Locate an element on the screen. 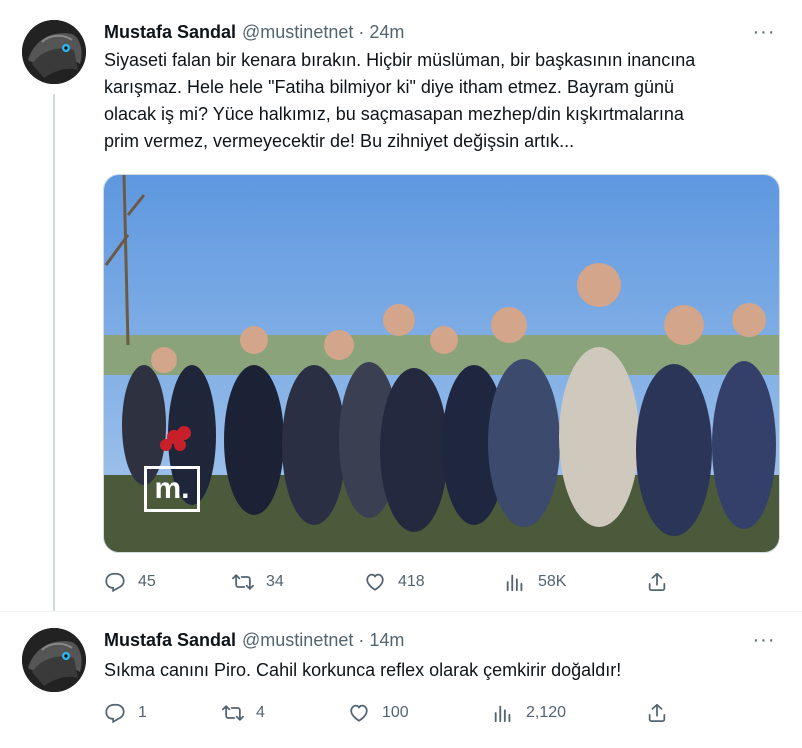  media-watermark-logo: m. is located at coordinates (172, 489).